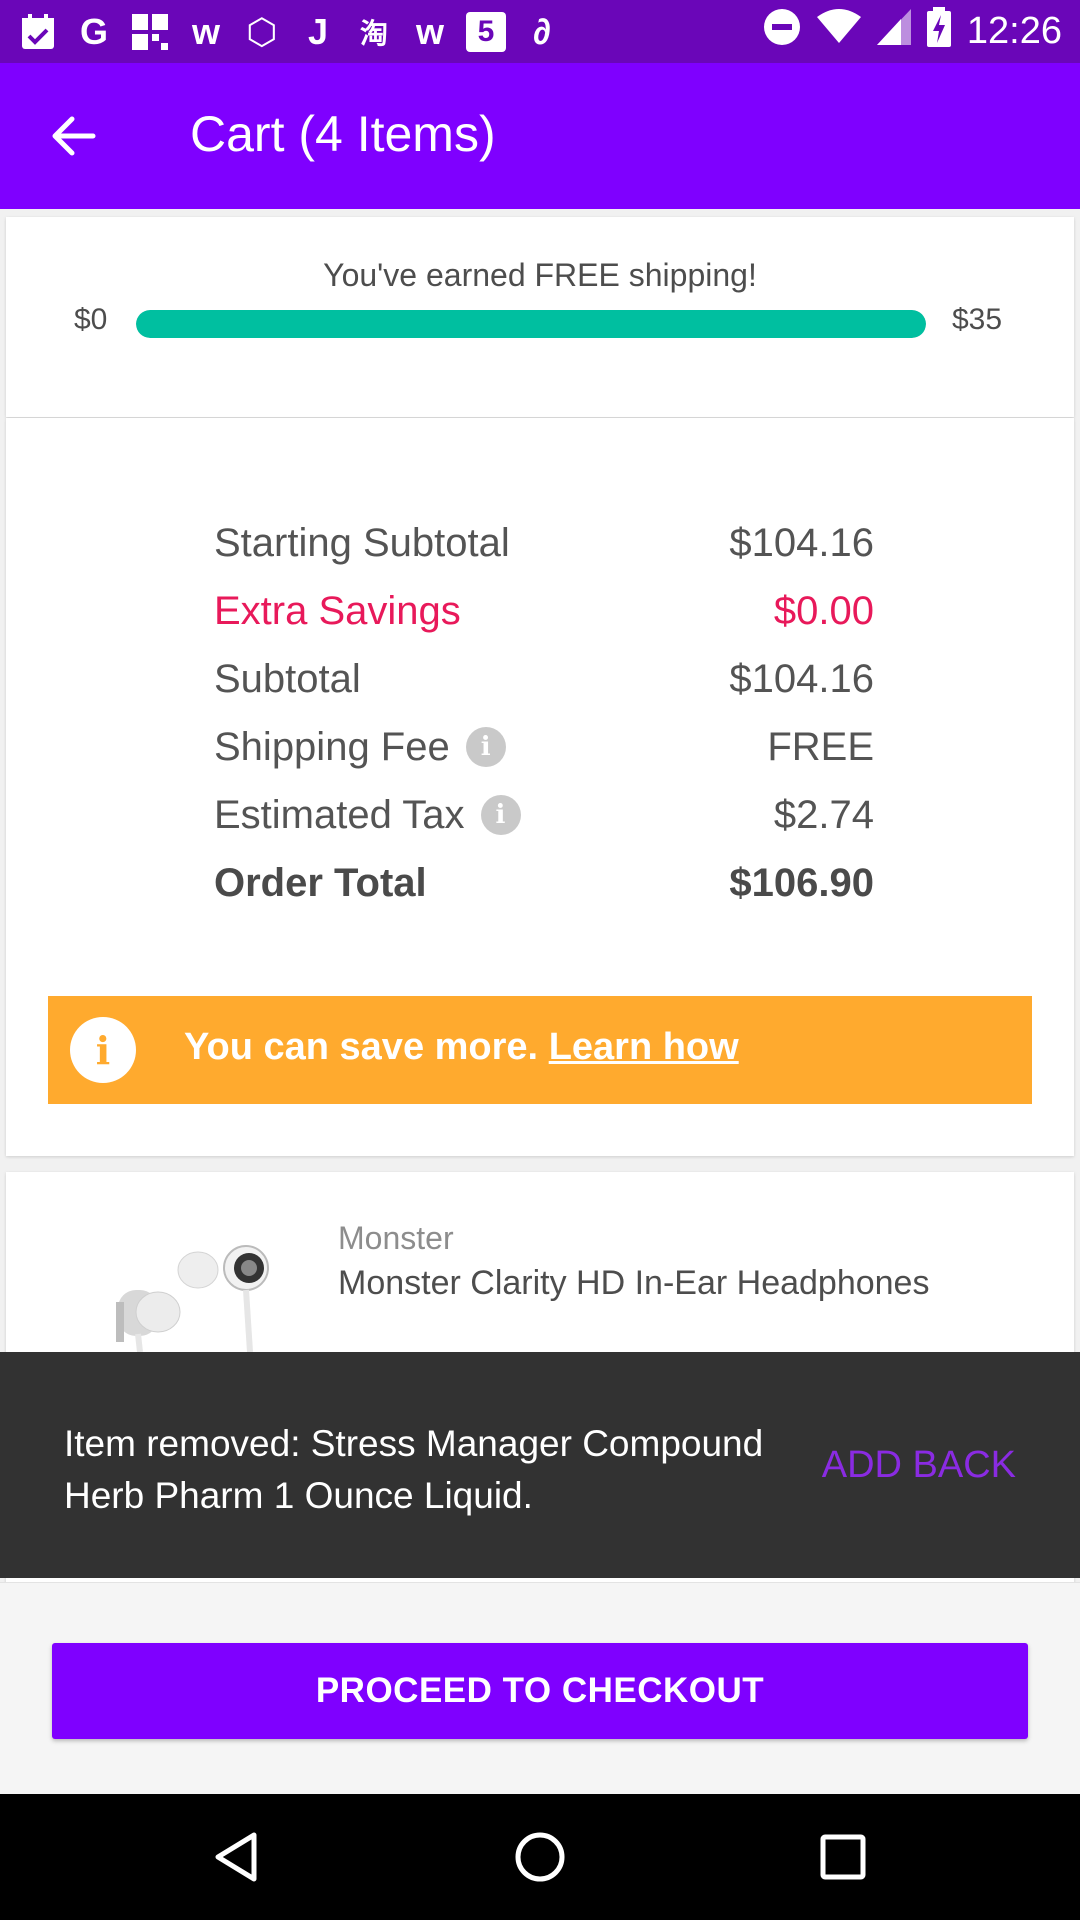 This screenshot has height=1920, width=1080. What do you see at coordinates (362, 542) in the screenshot?
I see `summary-label: Starting Subtotal` at bounding box center [362, 542].